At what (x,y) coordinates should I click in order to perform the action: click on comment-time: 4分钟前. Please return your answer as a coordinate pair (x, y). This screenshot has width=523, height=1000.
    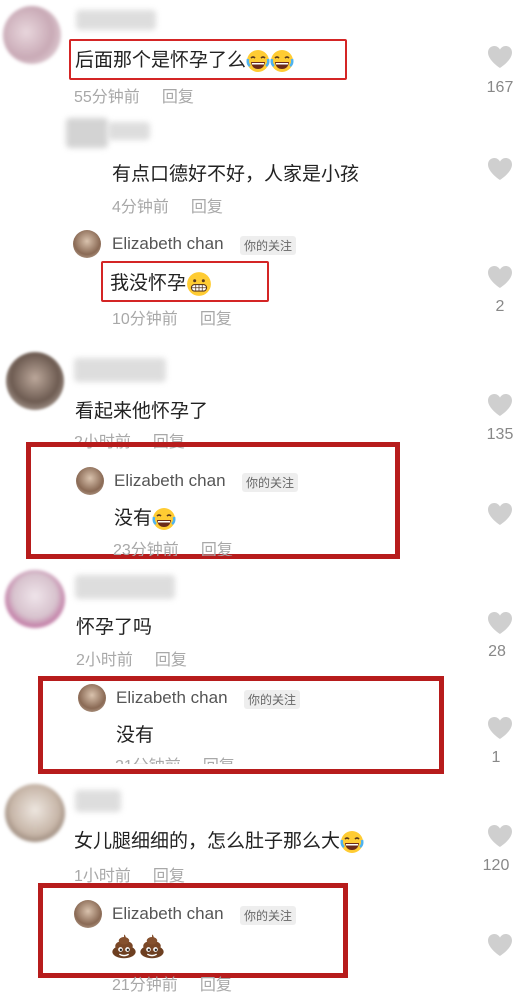
    Looking at the image, I should click on (140, 207).